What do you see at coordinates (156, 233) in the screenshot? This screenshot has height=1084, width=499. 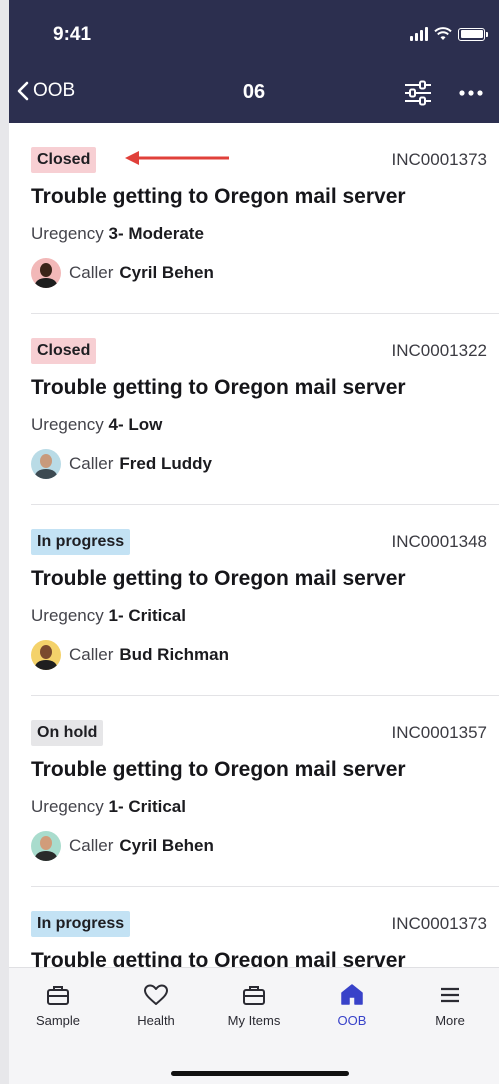 I see `urgency-value: 3- Moderate` at bounding box center [156, 233].